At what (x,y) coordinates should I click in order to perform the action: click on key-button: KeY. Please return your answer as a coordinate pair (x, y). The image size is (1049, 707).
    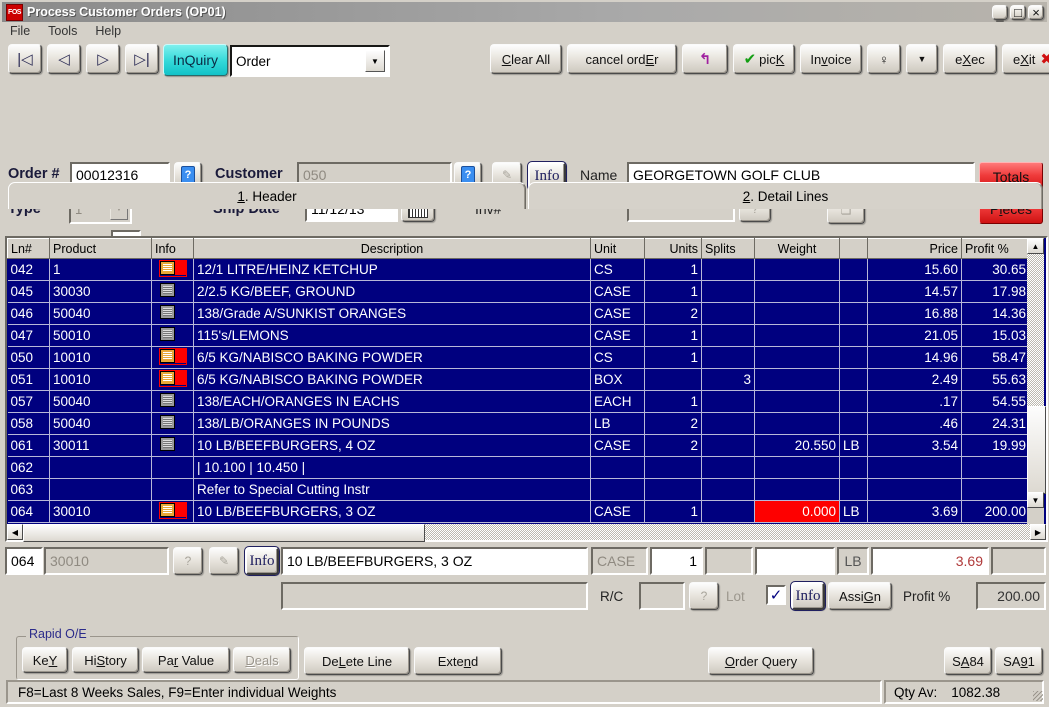
    Looking at the image, I should click on (45, 660).